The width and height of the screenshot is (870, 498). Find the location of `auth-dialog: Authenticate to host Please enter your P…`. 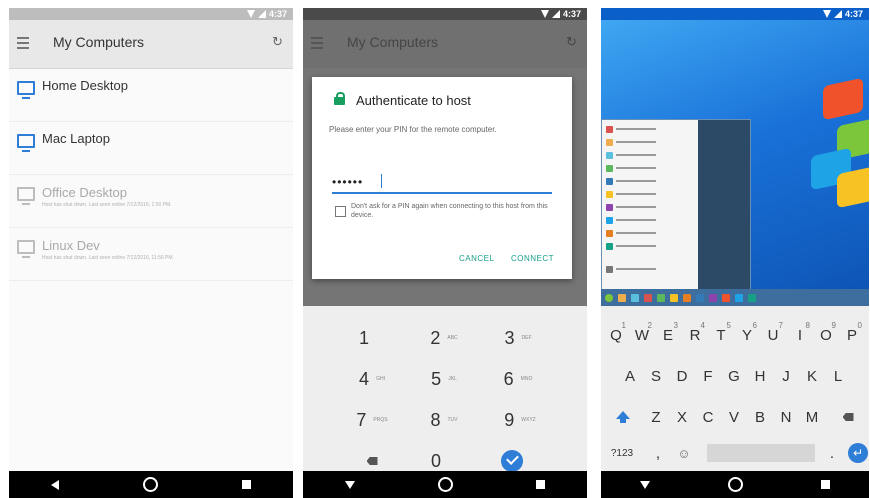

auth-dialog: Authenticate to host Please enter your P… is located at coordinates (442, 178).